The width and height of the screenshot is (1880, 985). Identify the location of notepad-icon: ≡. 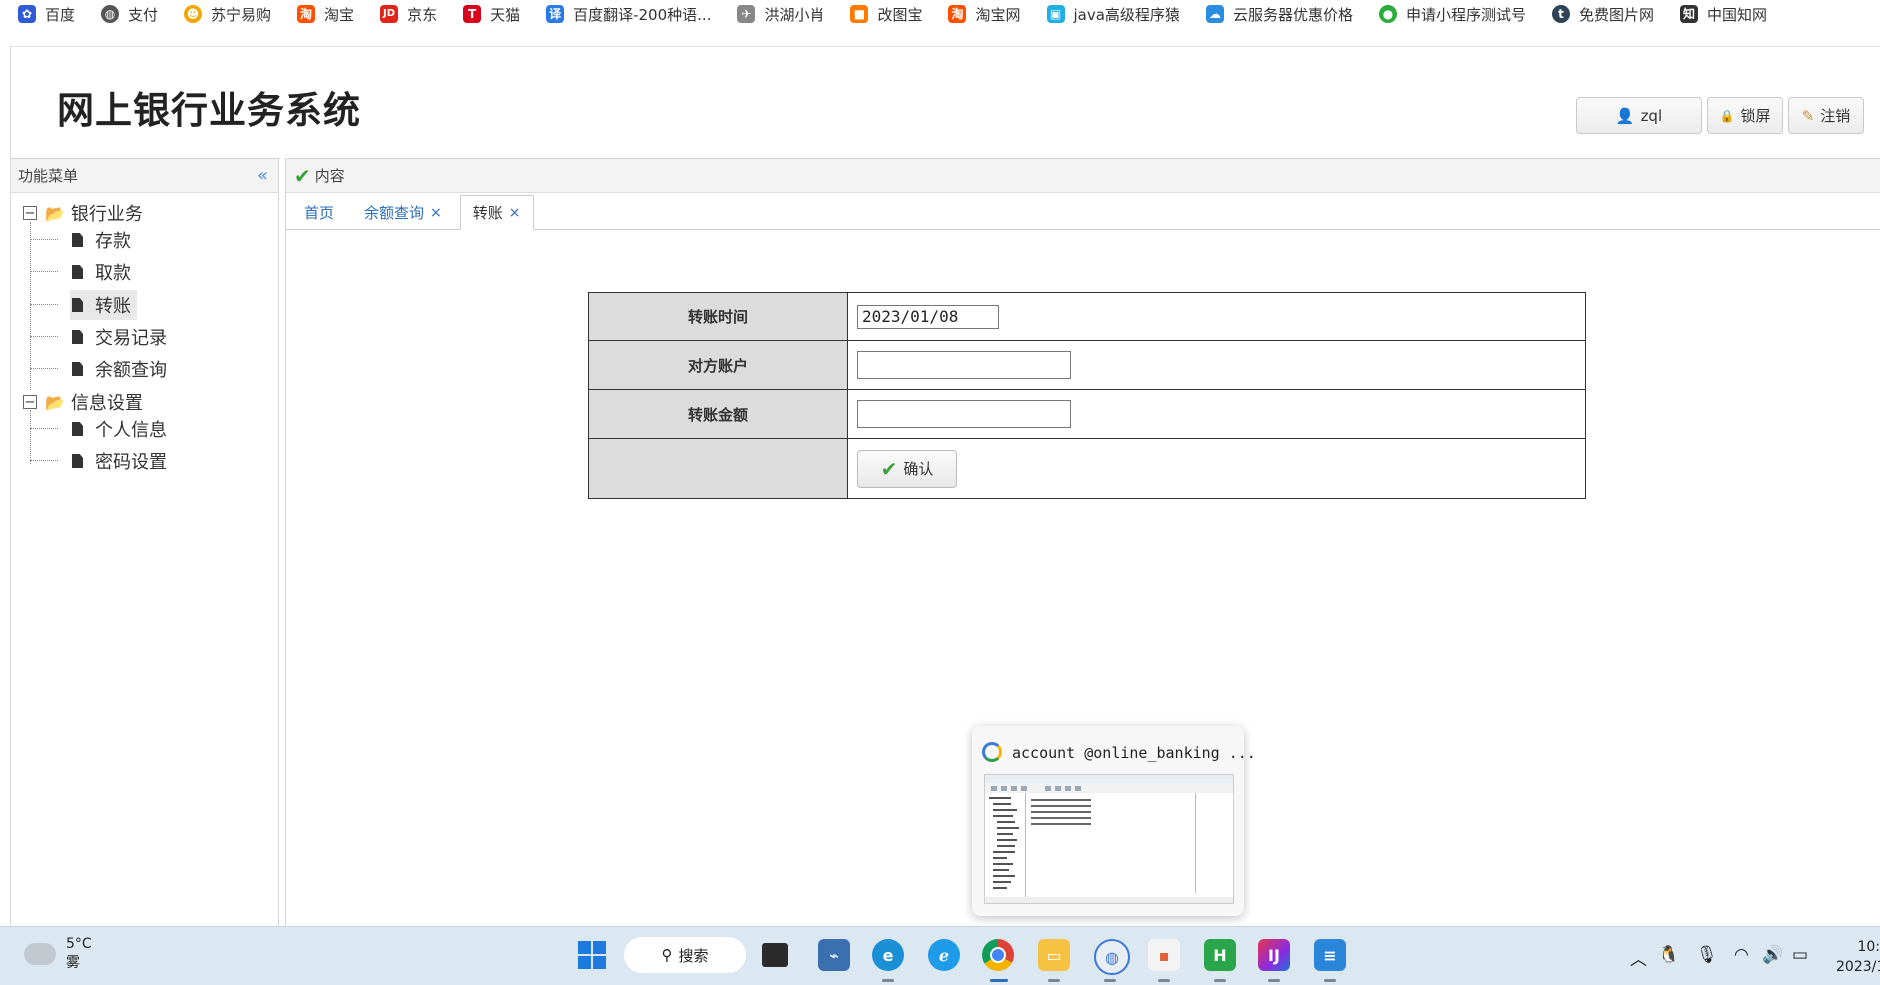
(1330, 955).